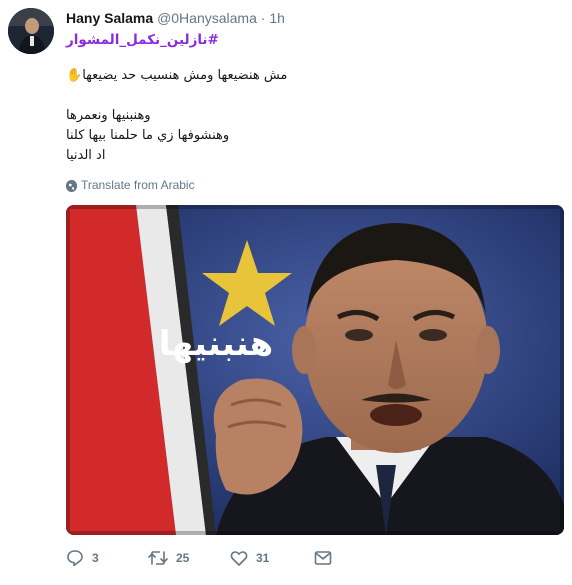 The image size is (572, 585). What do you see at coordinates (108, 115) in the screenshot?
I see `tweet-line-2: وهنبنيها ونعمرها` at bounding box center [108, 115].